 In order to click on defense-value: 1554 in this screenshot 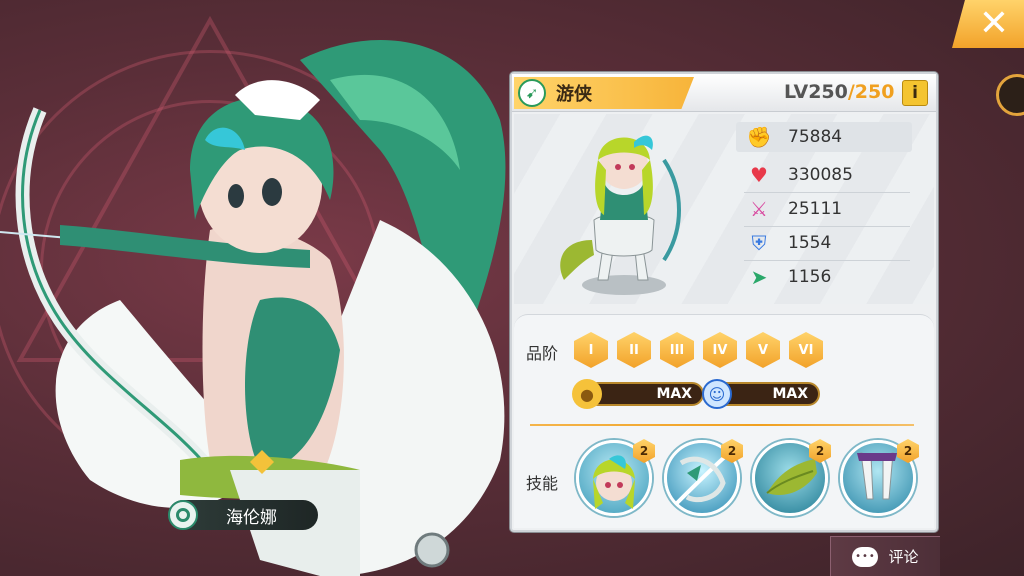, I will do `click(810, 243)`.